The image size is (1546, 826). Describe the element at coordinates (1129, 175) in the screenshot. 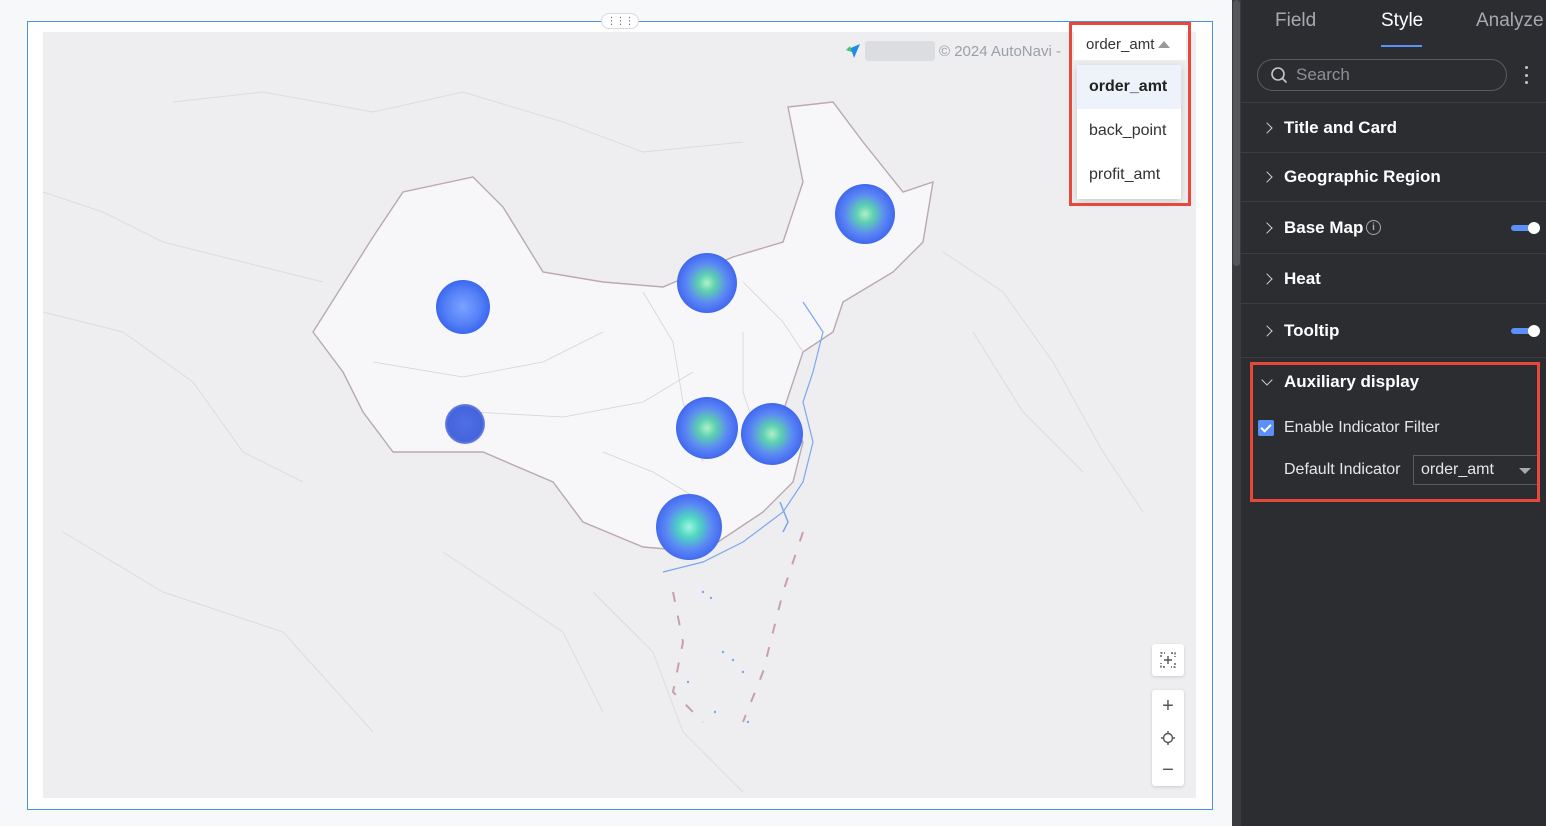

I see `indicator-option: profit_amt` at that location.